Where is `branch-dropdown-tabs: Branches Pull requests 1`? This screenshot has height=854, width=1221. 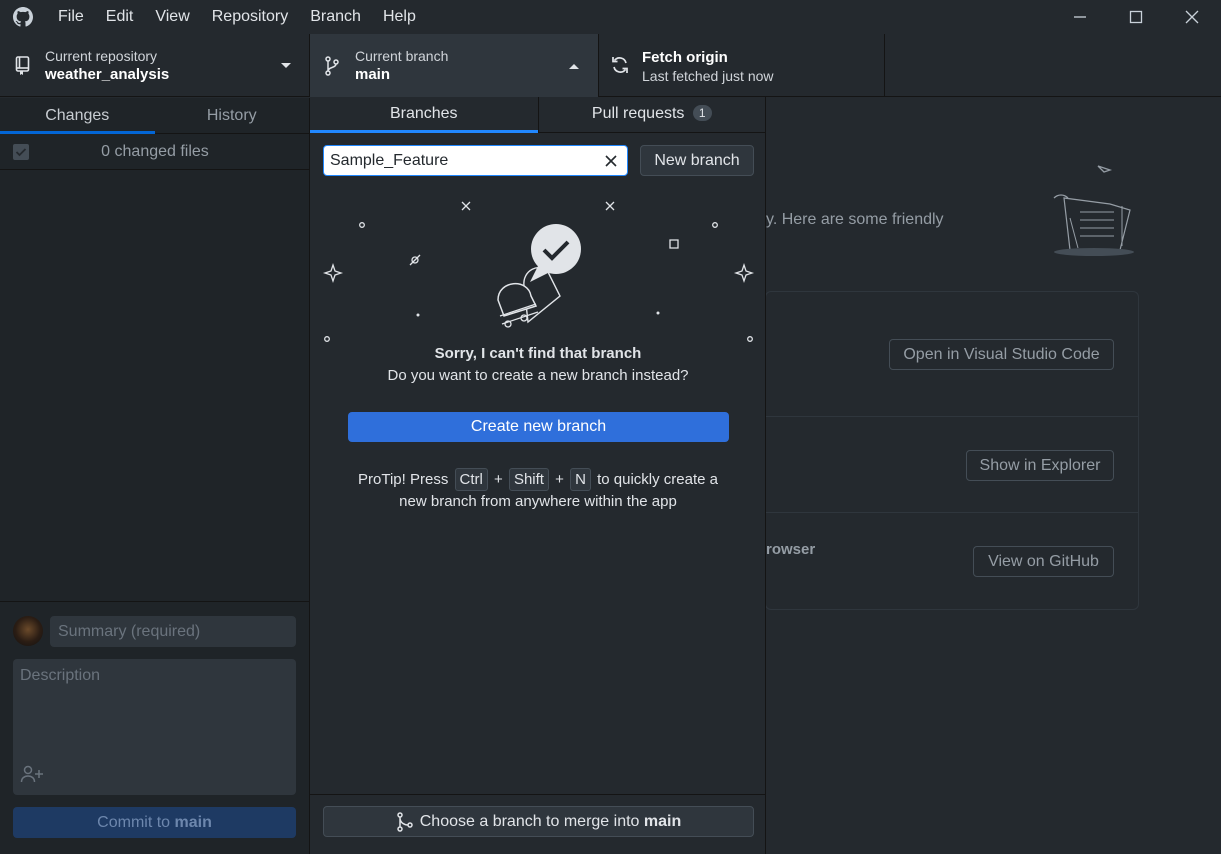
branch-dropdown-tabs: Branches Pull requests 1 is located at coordinates (537, 115).